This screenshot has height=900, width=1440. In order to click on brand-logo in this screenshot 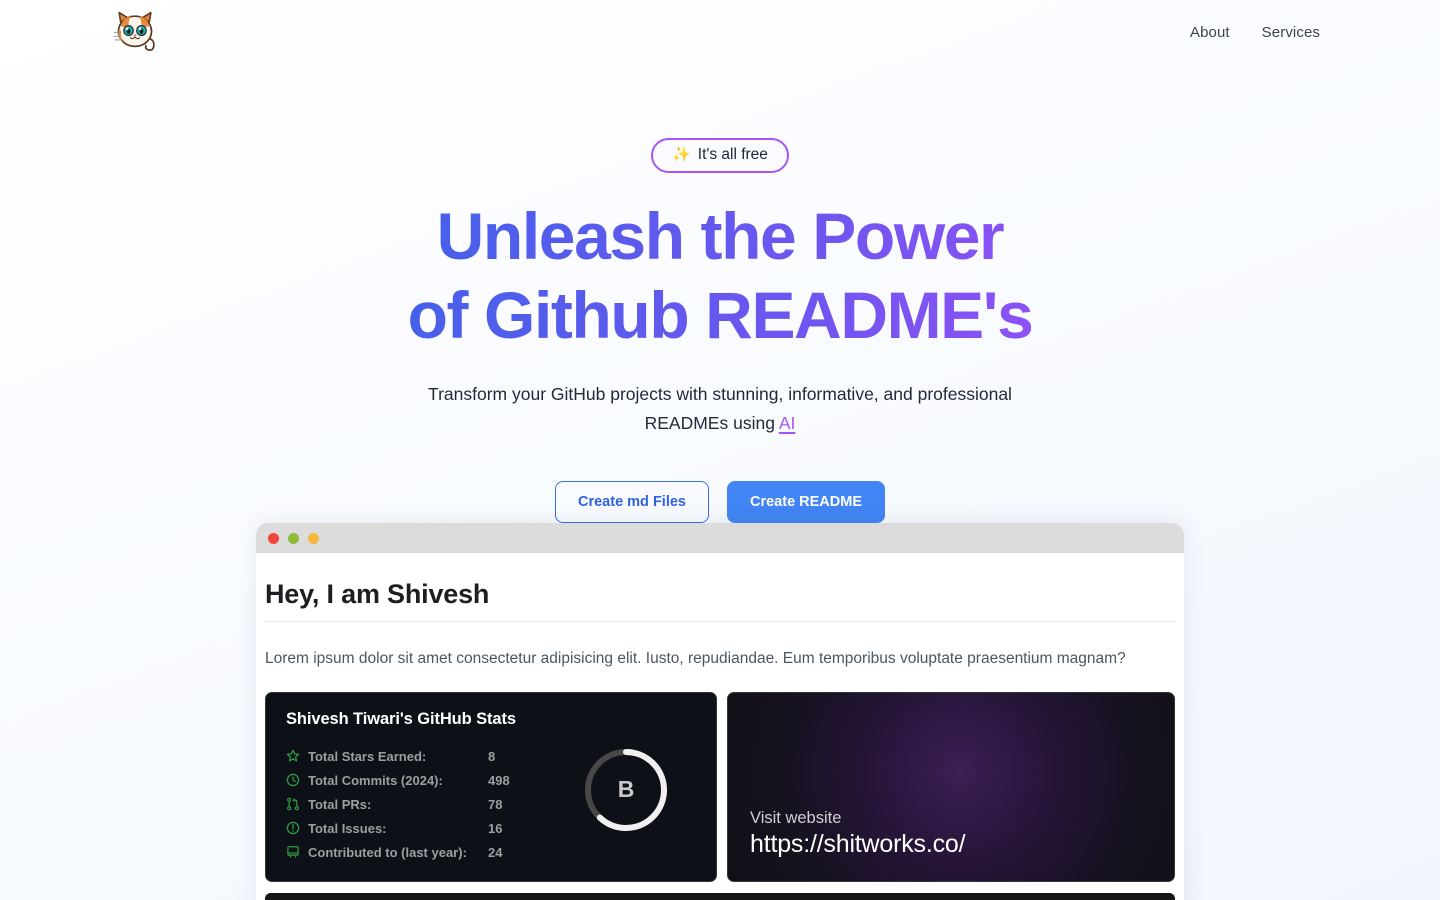, I will do `click(135, 32)`.